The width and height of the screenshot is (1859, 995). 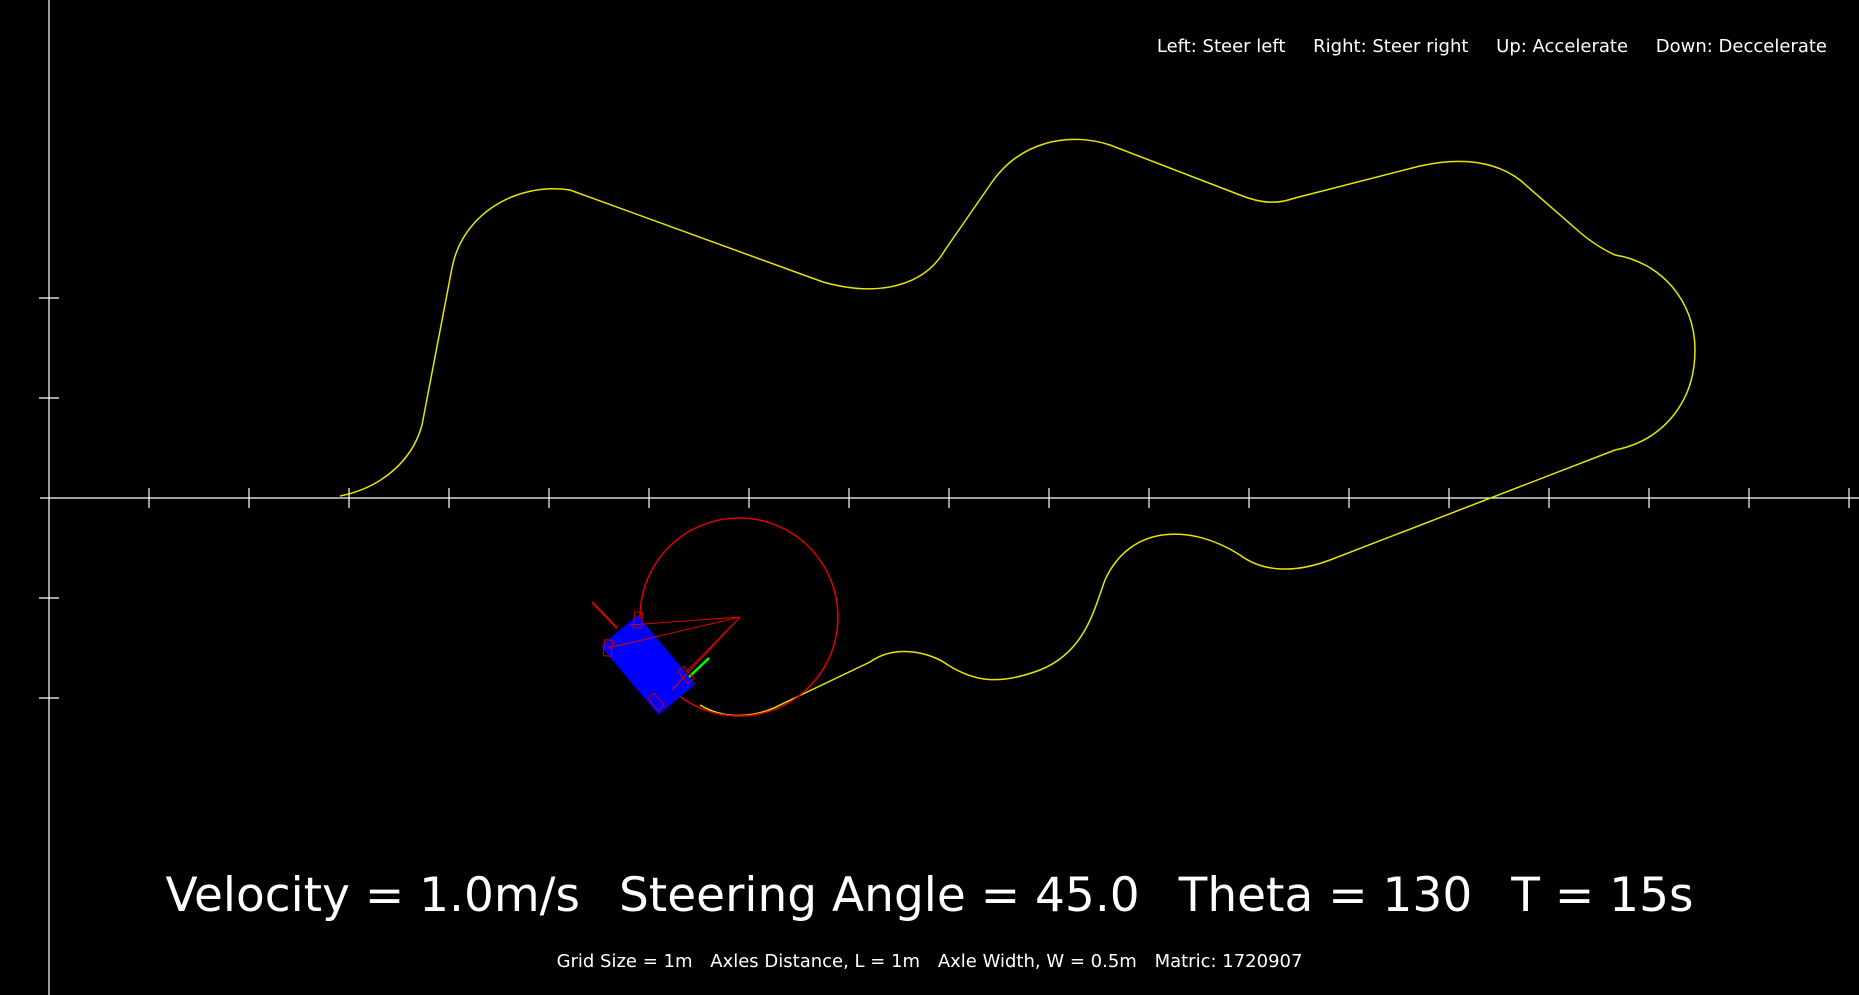 What do you see at coordinates (1562, 46) in the screenshot?
I see `control-up: Up: Accelerate` at bounding box center [1562, 46].